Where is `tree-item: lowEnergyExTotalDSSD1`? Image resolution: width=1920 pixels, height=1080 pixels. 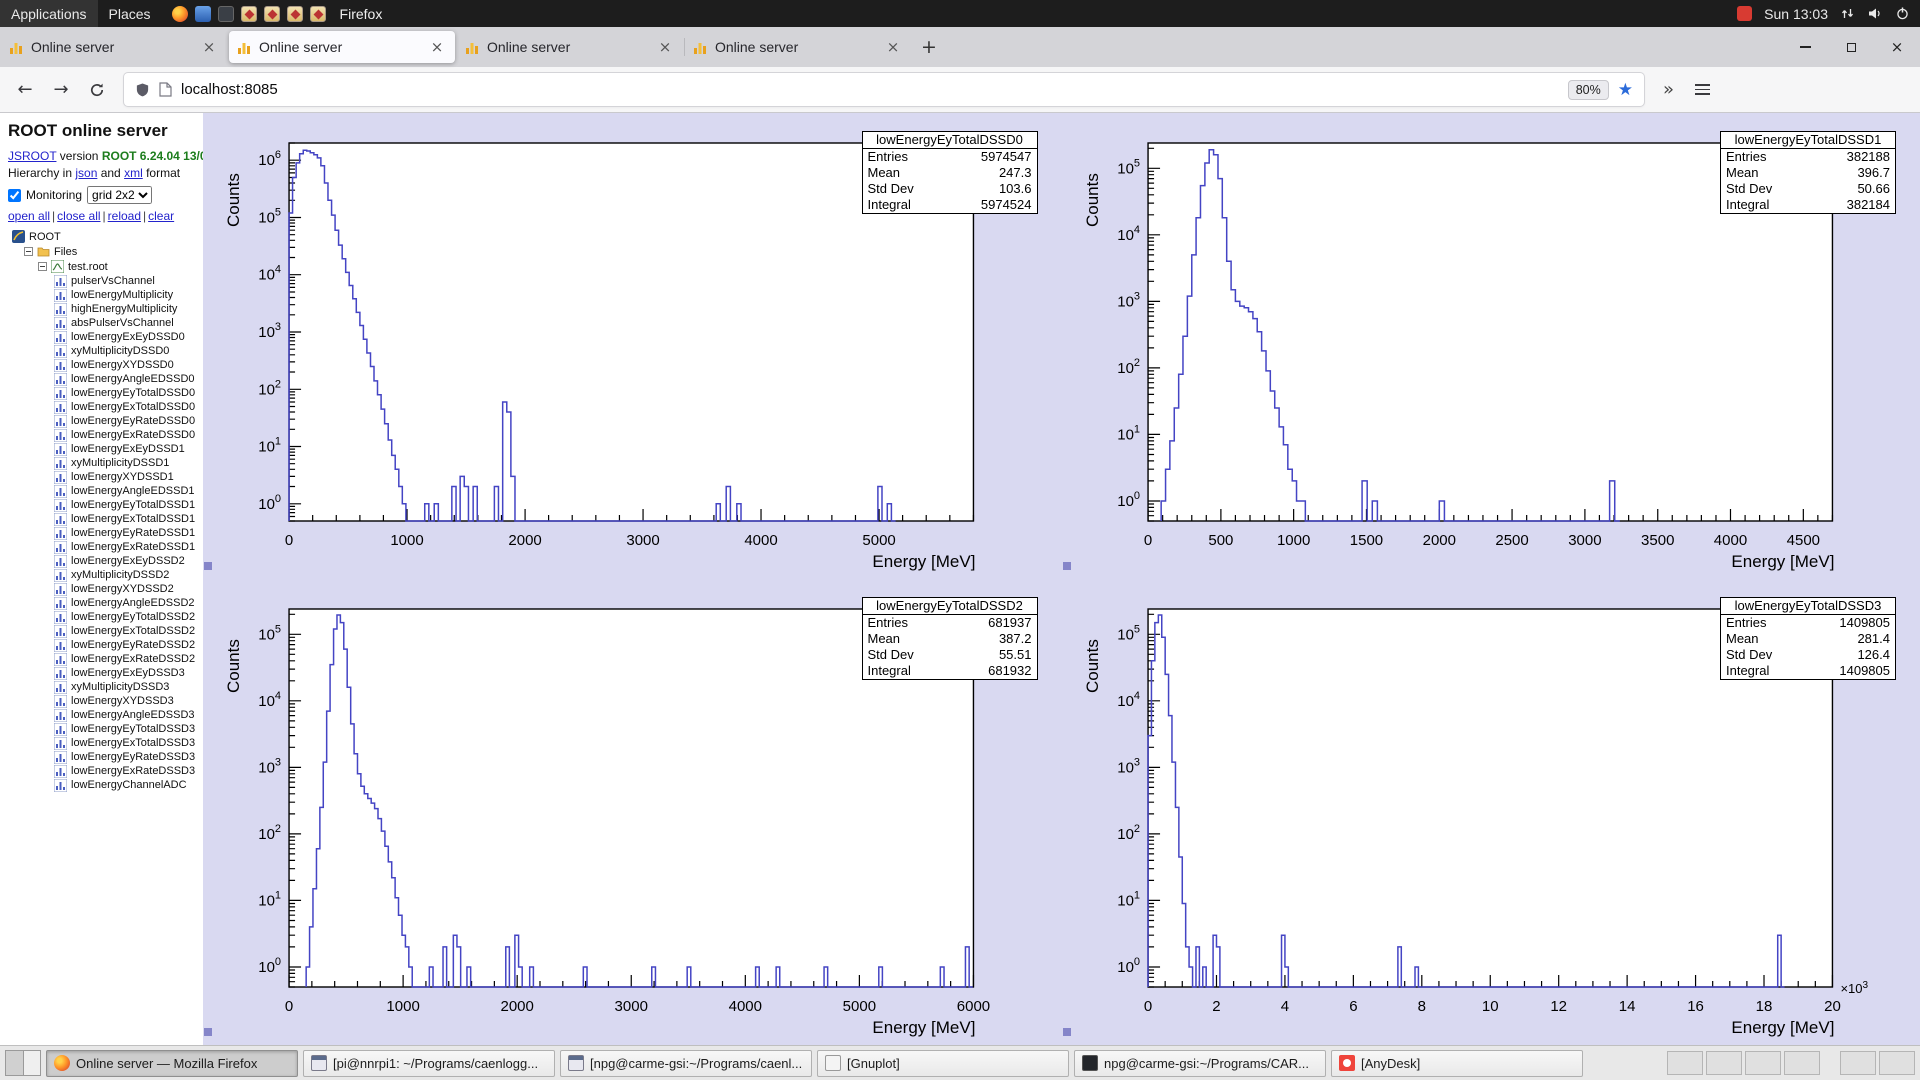
tree-item: lowEnergyExTotalDSSD1 is located at coordinates (105, 519).